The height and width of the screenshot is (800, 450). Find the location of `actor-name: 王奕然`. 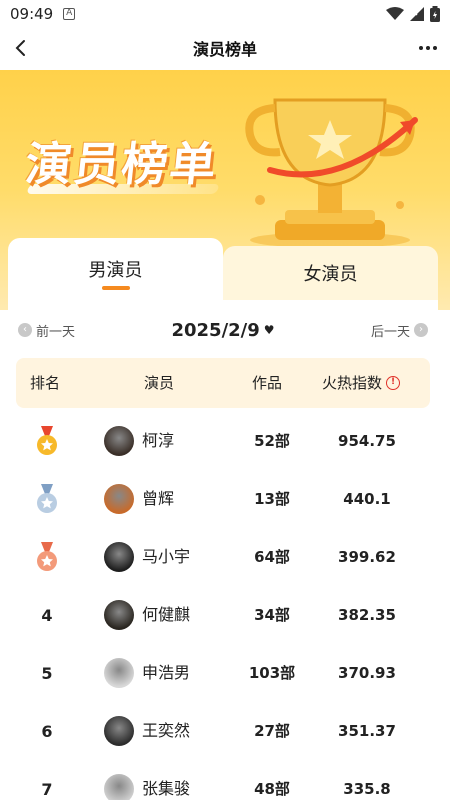

actor-name: 王奕然 is located at coordinates (166, 731).